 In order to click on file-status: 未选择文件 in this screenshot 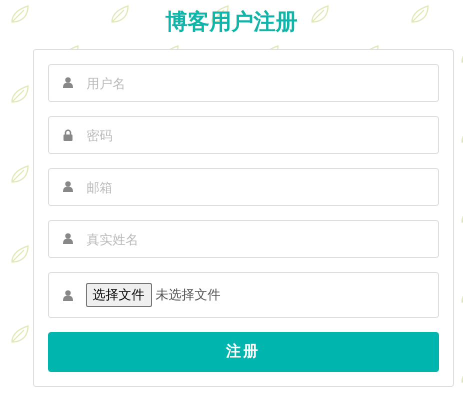, I will do `click(188, 295)`.